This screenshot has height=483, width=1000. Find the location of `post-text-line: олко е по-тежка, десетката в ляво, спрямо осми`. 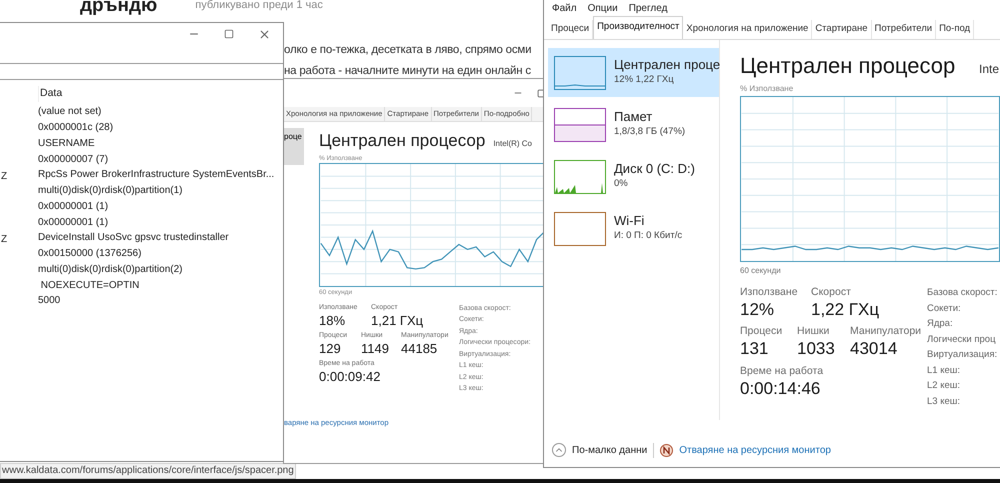

post-text-line: олко е по-тежка, десетката в ляво, спрямо осми is located at coordinates (408, 50).